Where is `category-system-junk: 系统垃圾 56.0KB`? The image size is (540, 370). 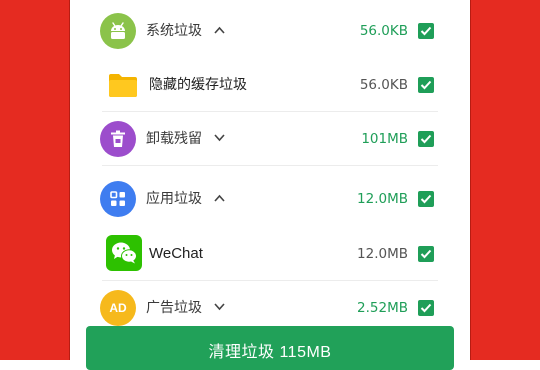
category-system-junk: 系统垃圾 56.0KB is located at coordinates (270, 31).